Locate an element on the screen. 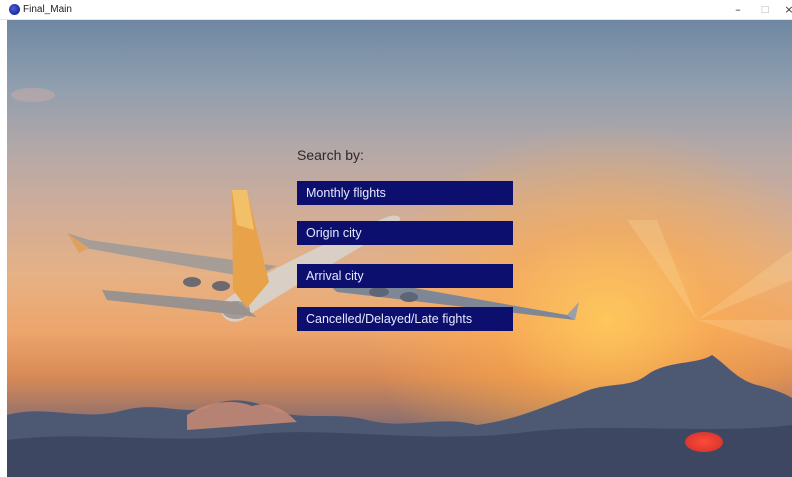 Image resolution: width=792 pixels, height=477 pixels. search-by-heading: Search by: is located at coordinates (330, 155).